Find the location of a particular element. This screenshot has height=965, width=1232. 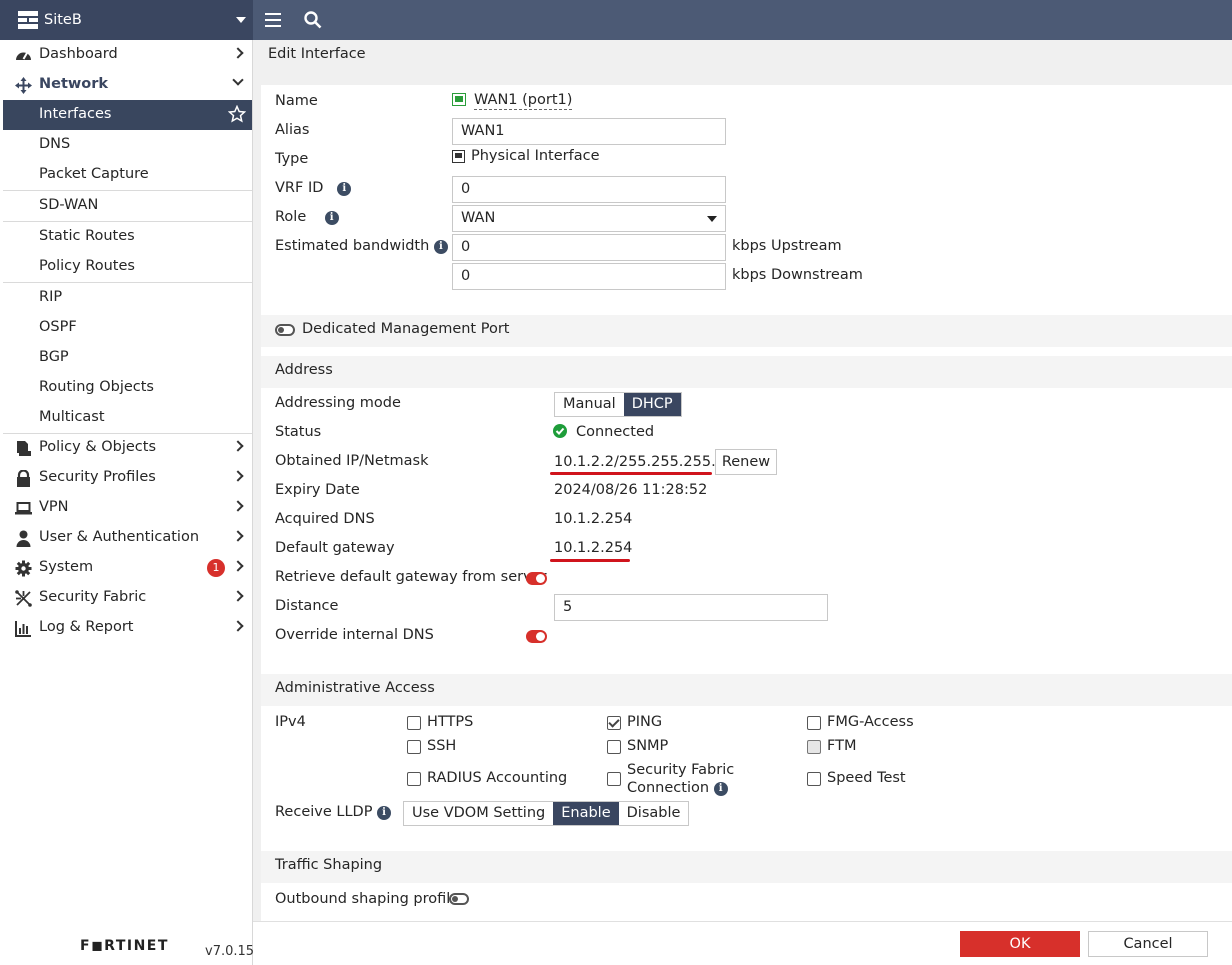

fortinet-logo: F◼RTINET is located at coordinates (124, 946).